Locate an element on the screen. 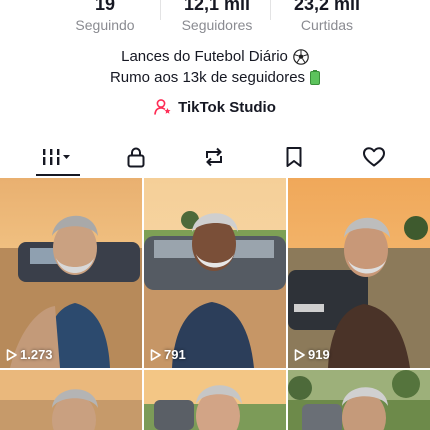 This screenshot has height=430, width=430. bookmark-icon is located at coordinates (294, 157).